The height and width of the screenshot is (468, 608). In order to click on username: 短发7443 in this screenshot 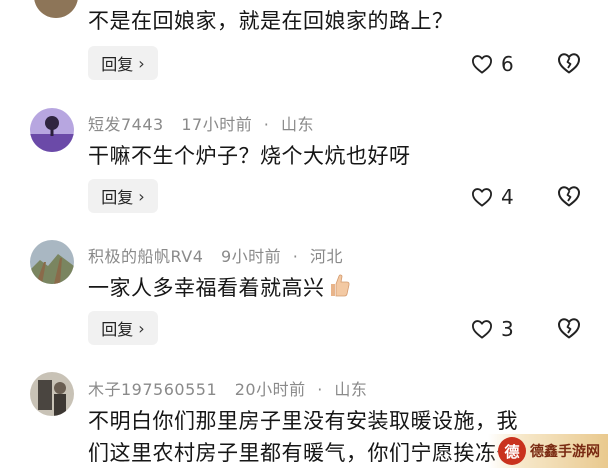, I will do `click(126, 124)`.